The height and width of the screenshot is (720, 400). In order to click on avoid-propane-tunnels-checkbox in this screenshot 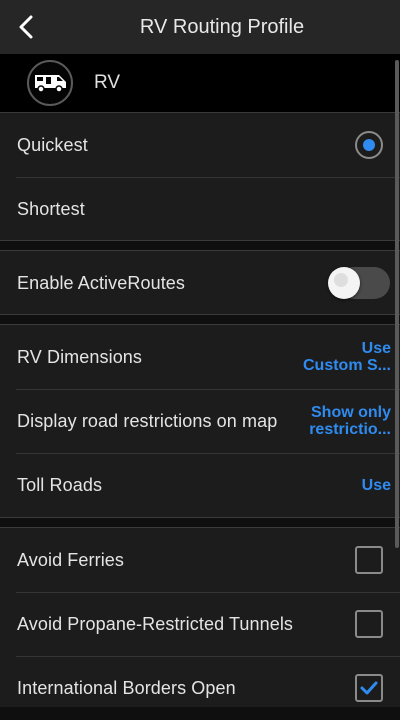, I will do `click(369, 624)`.